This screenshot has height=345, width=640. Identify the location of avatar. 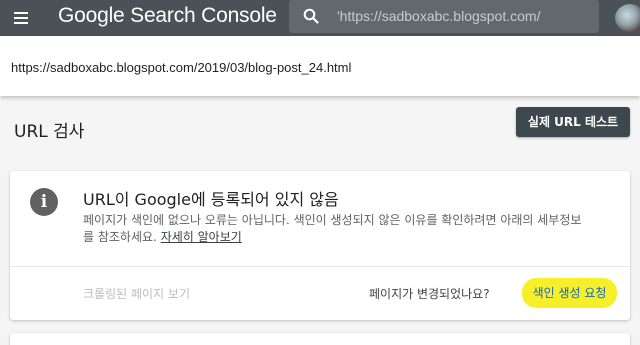
(627, 18).